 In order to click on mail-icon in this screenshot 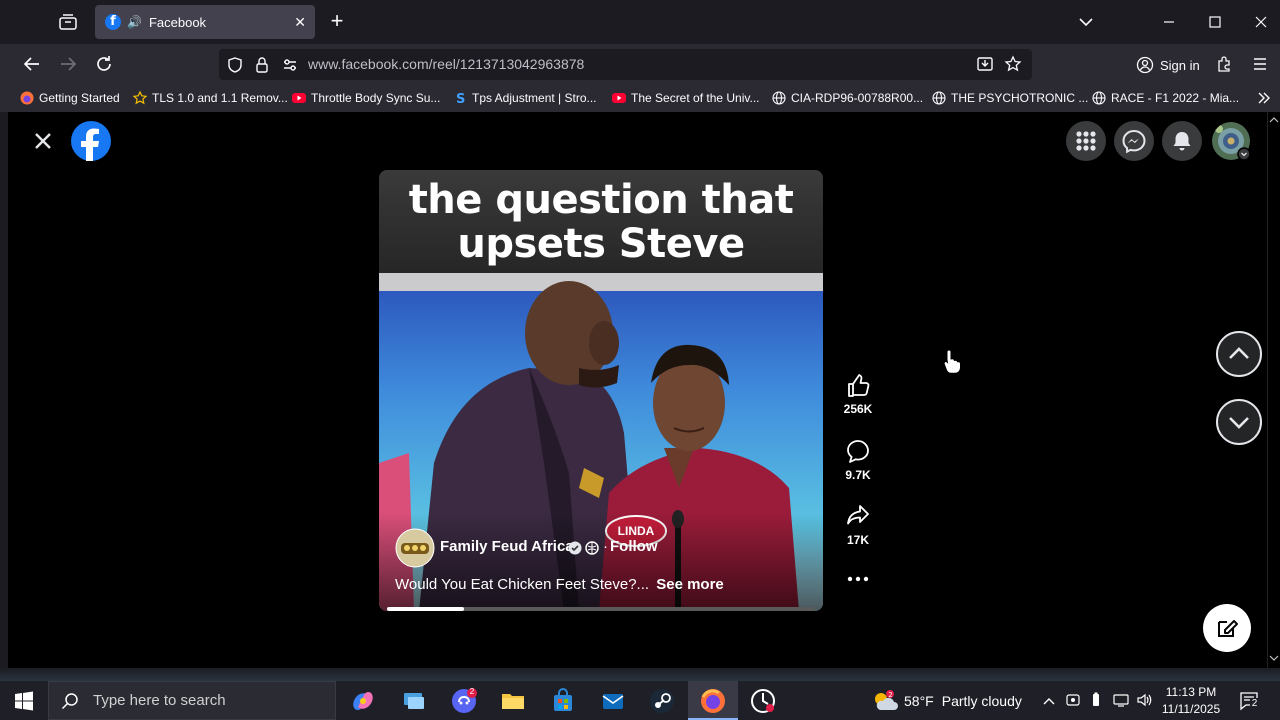, I will do `click(613, 701)`.